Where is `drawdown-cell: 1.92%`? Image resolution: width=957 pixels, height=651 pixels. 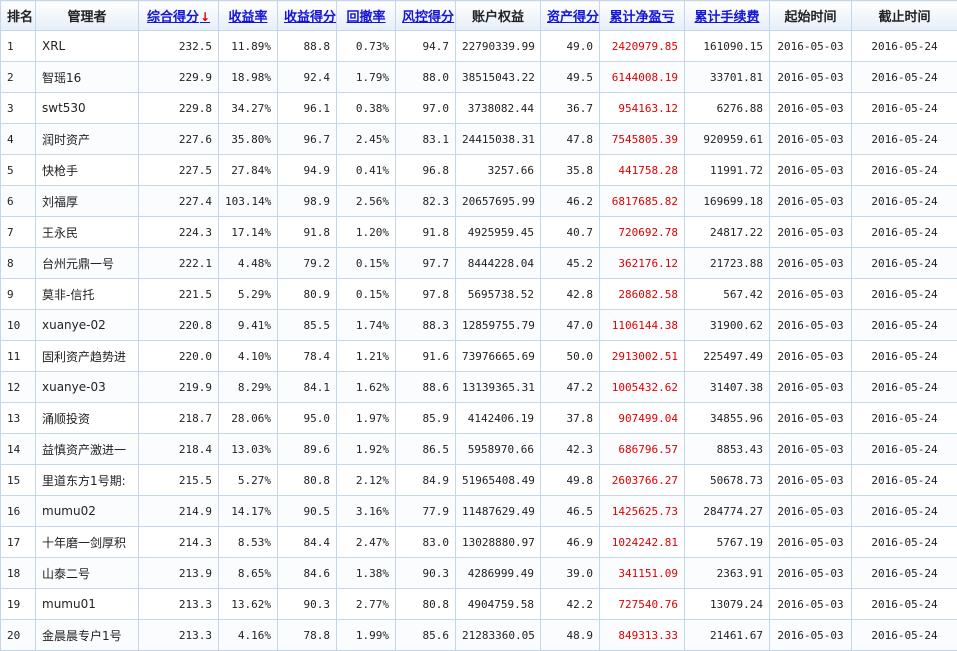
drawdown-cell: 1.92% is located at coordinates (366, 449).